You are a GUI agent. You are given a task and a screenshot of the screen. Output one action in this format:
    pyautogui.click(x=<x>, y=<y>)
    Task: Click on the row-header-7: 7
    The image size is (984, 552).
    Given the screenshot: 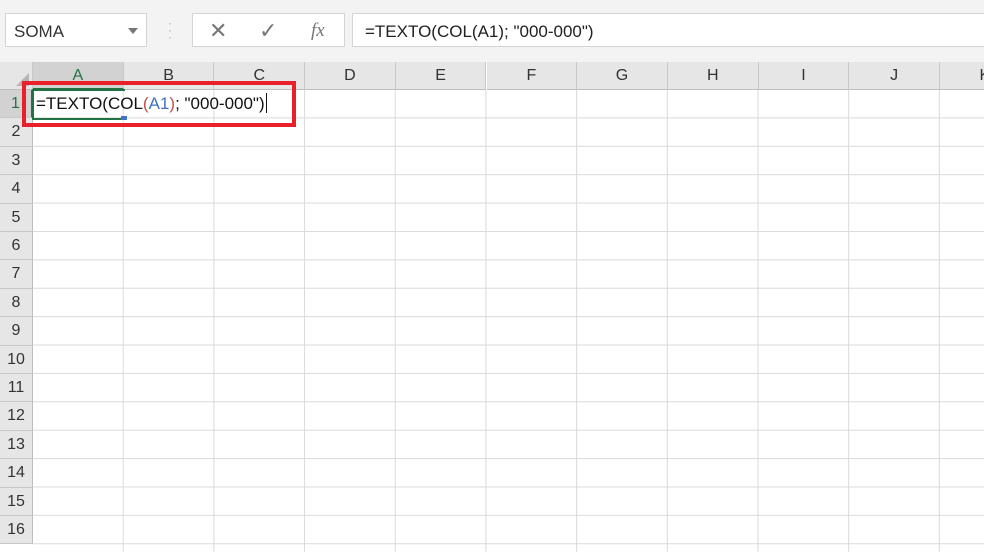 What is the action you would take?
    pyautogui.click(x=16, y=274)
    